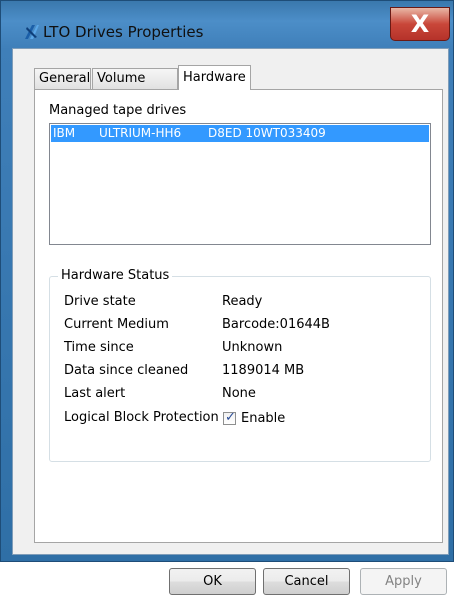 This screenshot has width=454, height=595. Describe the element at coordinates (140, 133) in the screenshot. I see `drive-model: ULTRIUM-HH6` at that location.